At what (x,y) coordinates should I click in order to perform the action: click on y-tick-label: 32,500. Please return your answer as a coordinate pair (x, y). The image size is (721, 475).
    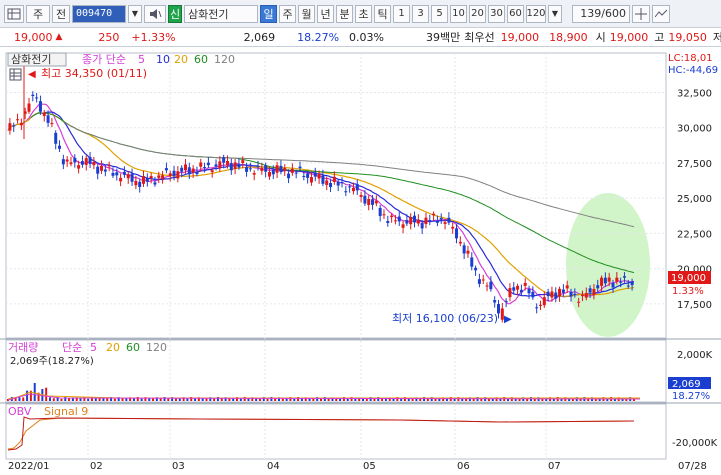
    Looking at the image, I should click on (694, 94).